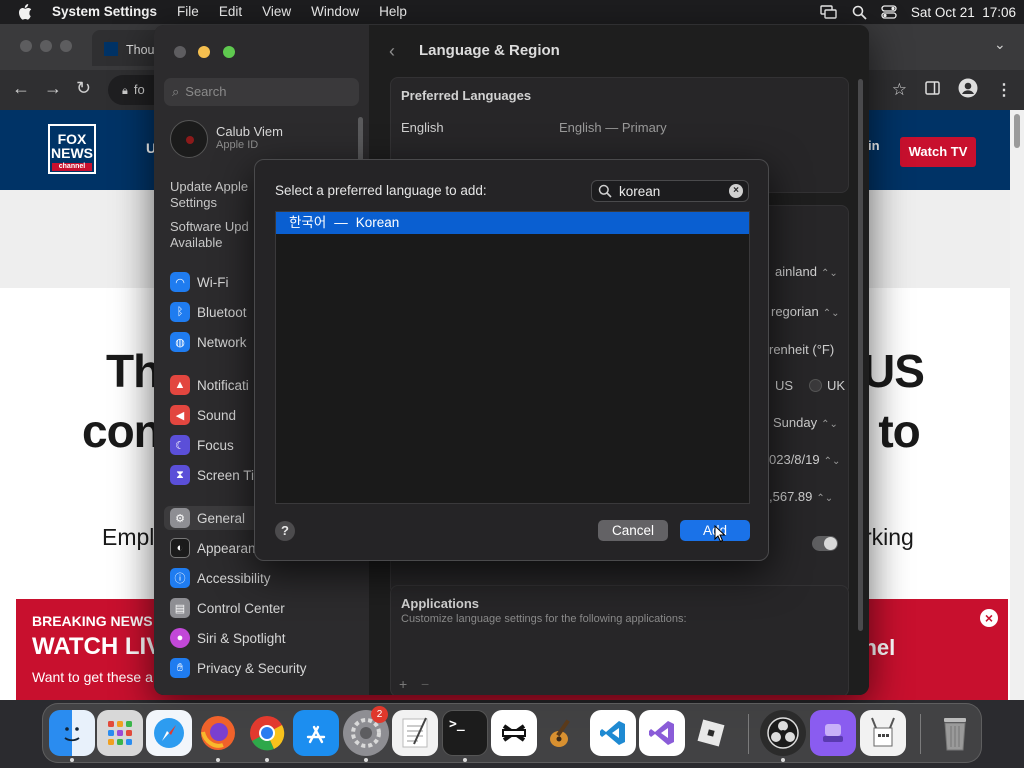 This screenshot has height=768, width=1024. Describe the element at coordinates (46, 46) in the screenshot. I see `browser-minimize-button` at that location.